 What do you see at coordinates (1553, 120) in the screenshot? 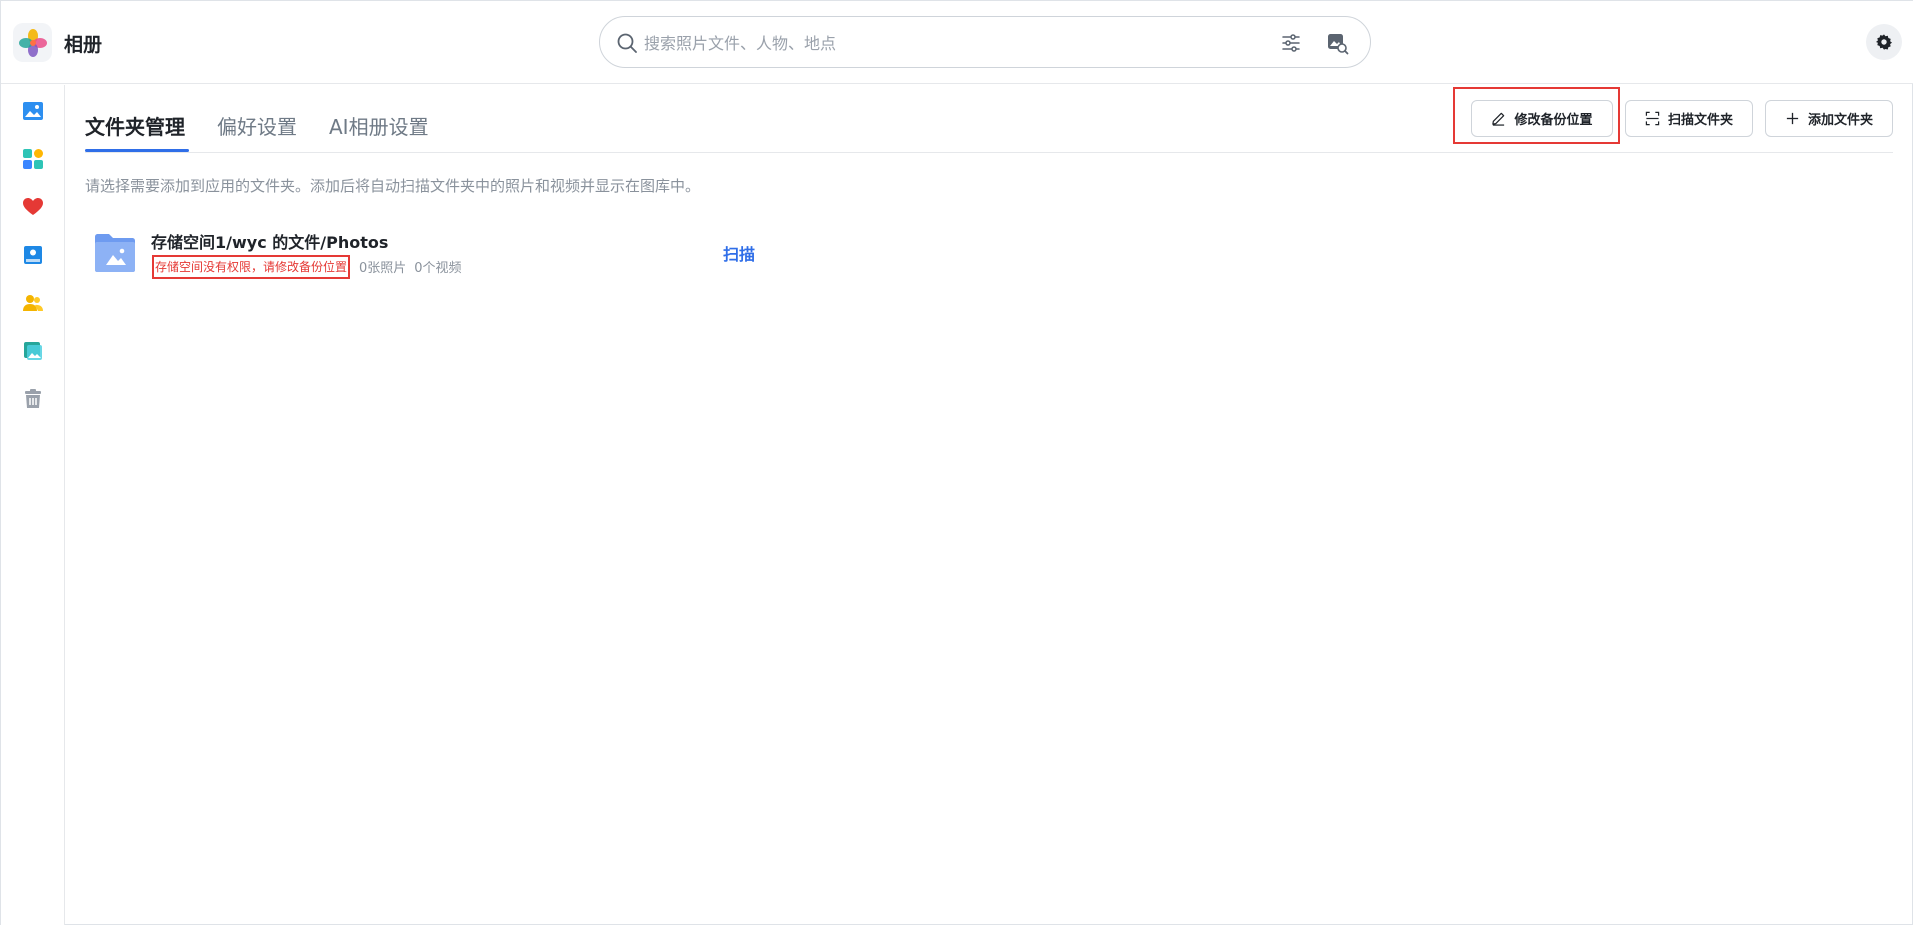
I see `change-backup-location-label: 修改备份位置` at bounding box center [1553, 120].